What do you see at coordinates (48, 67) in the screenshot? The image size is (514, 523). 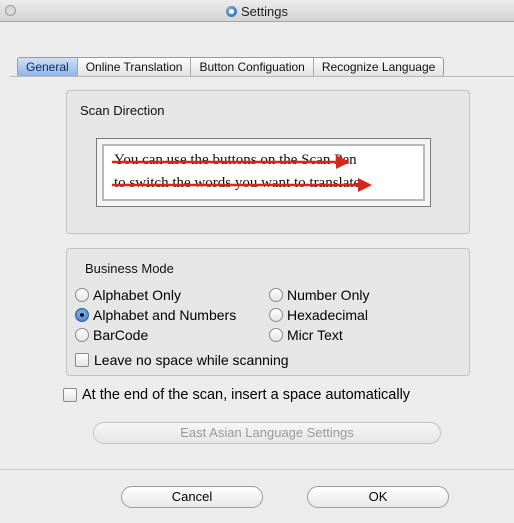 I see `tab-general: General` at bounding box center [48, 67].